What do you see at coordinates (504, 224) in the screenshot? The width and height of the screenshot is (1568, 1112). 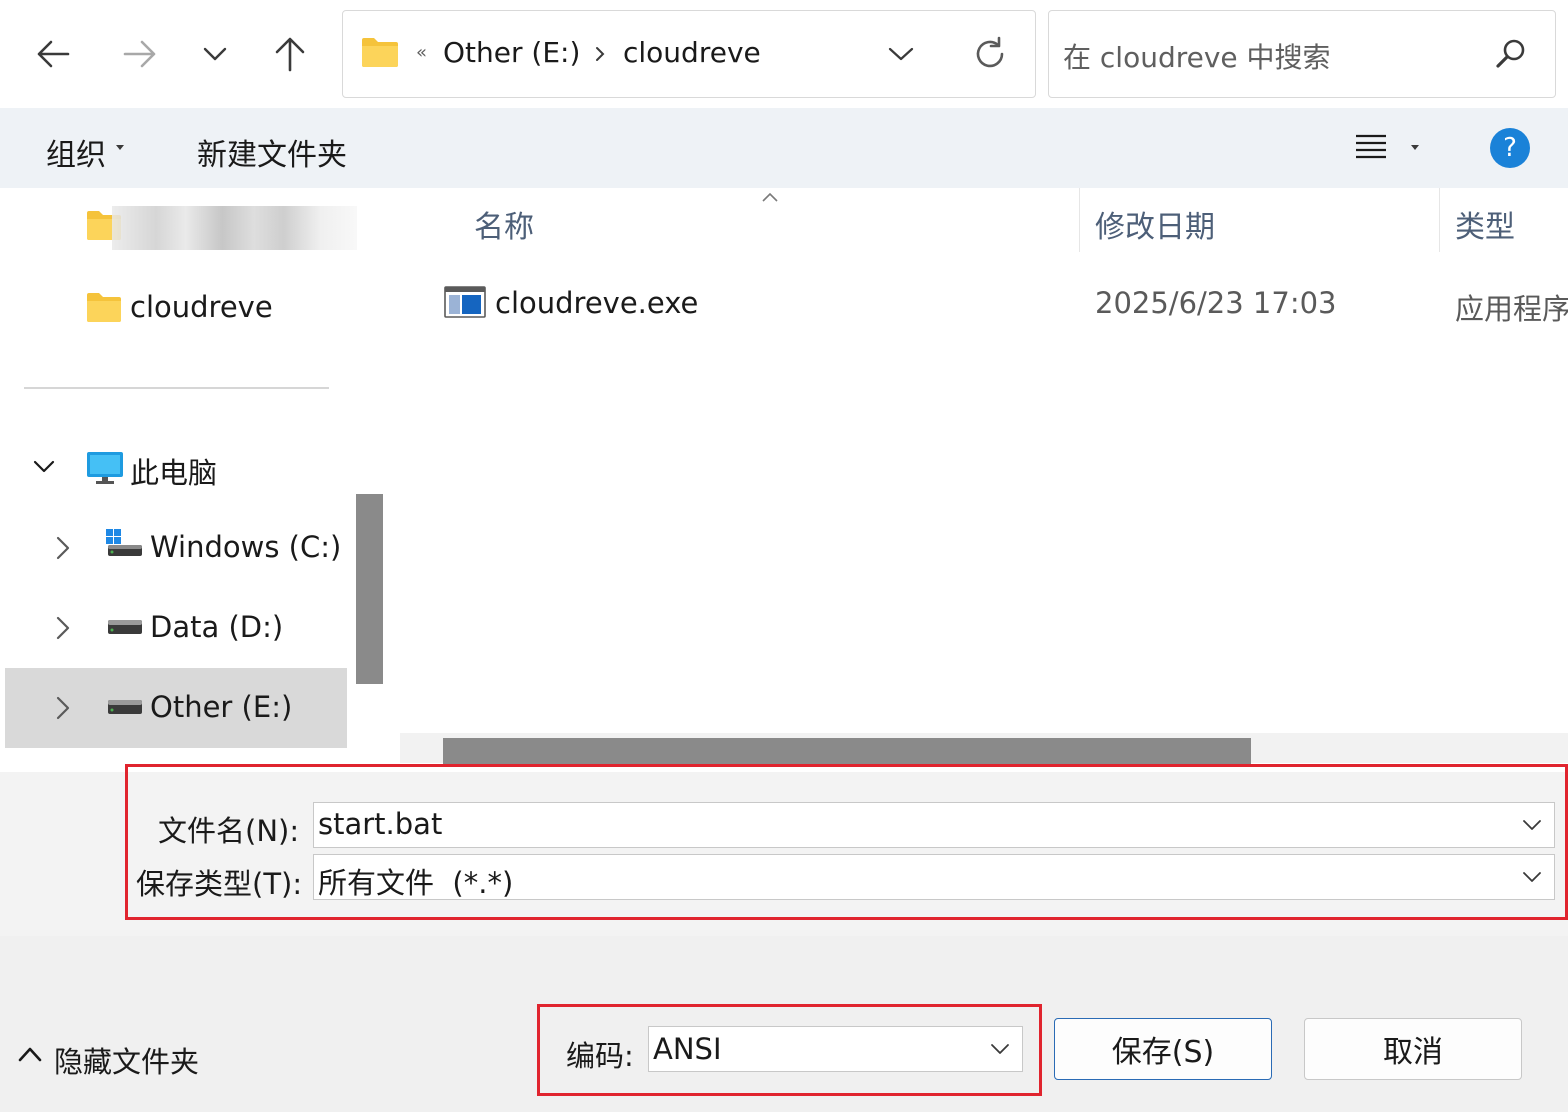 I see `column-header-name: 名称` at bounding box center [504, 224].